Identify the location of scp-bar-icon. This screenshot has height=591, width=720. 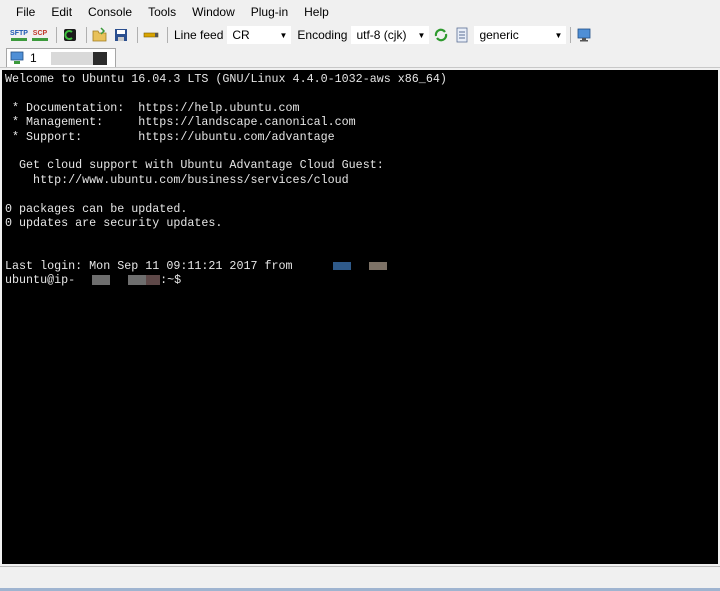
(40, 39).